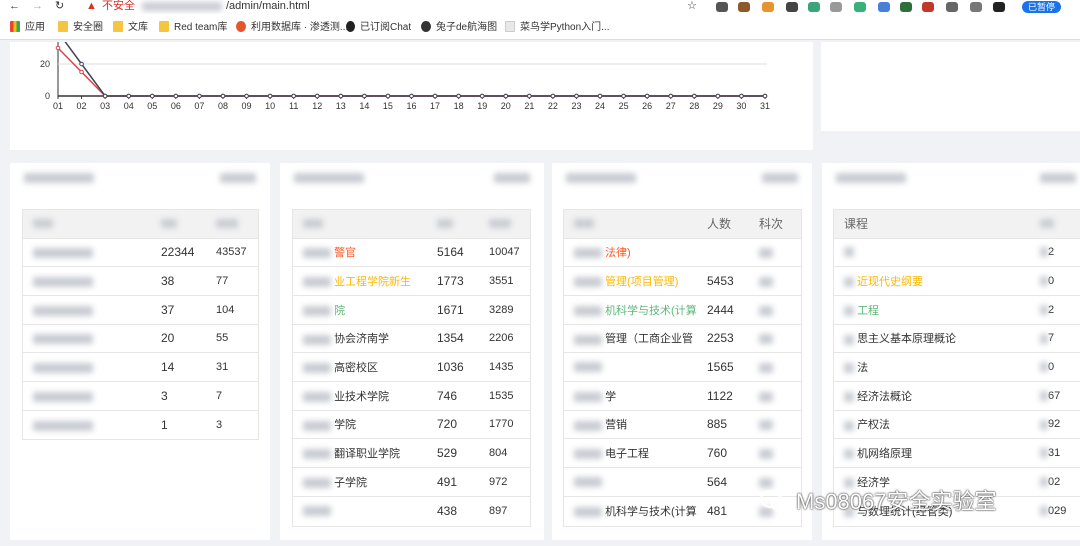 This screenshot has width=1080, height=546. What do you see at coordinates (118, 6) in the screenshot?
I see `security-label: 不安全` at bounding box center [118, 6].